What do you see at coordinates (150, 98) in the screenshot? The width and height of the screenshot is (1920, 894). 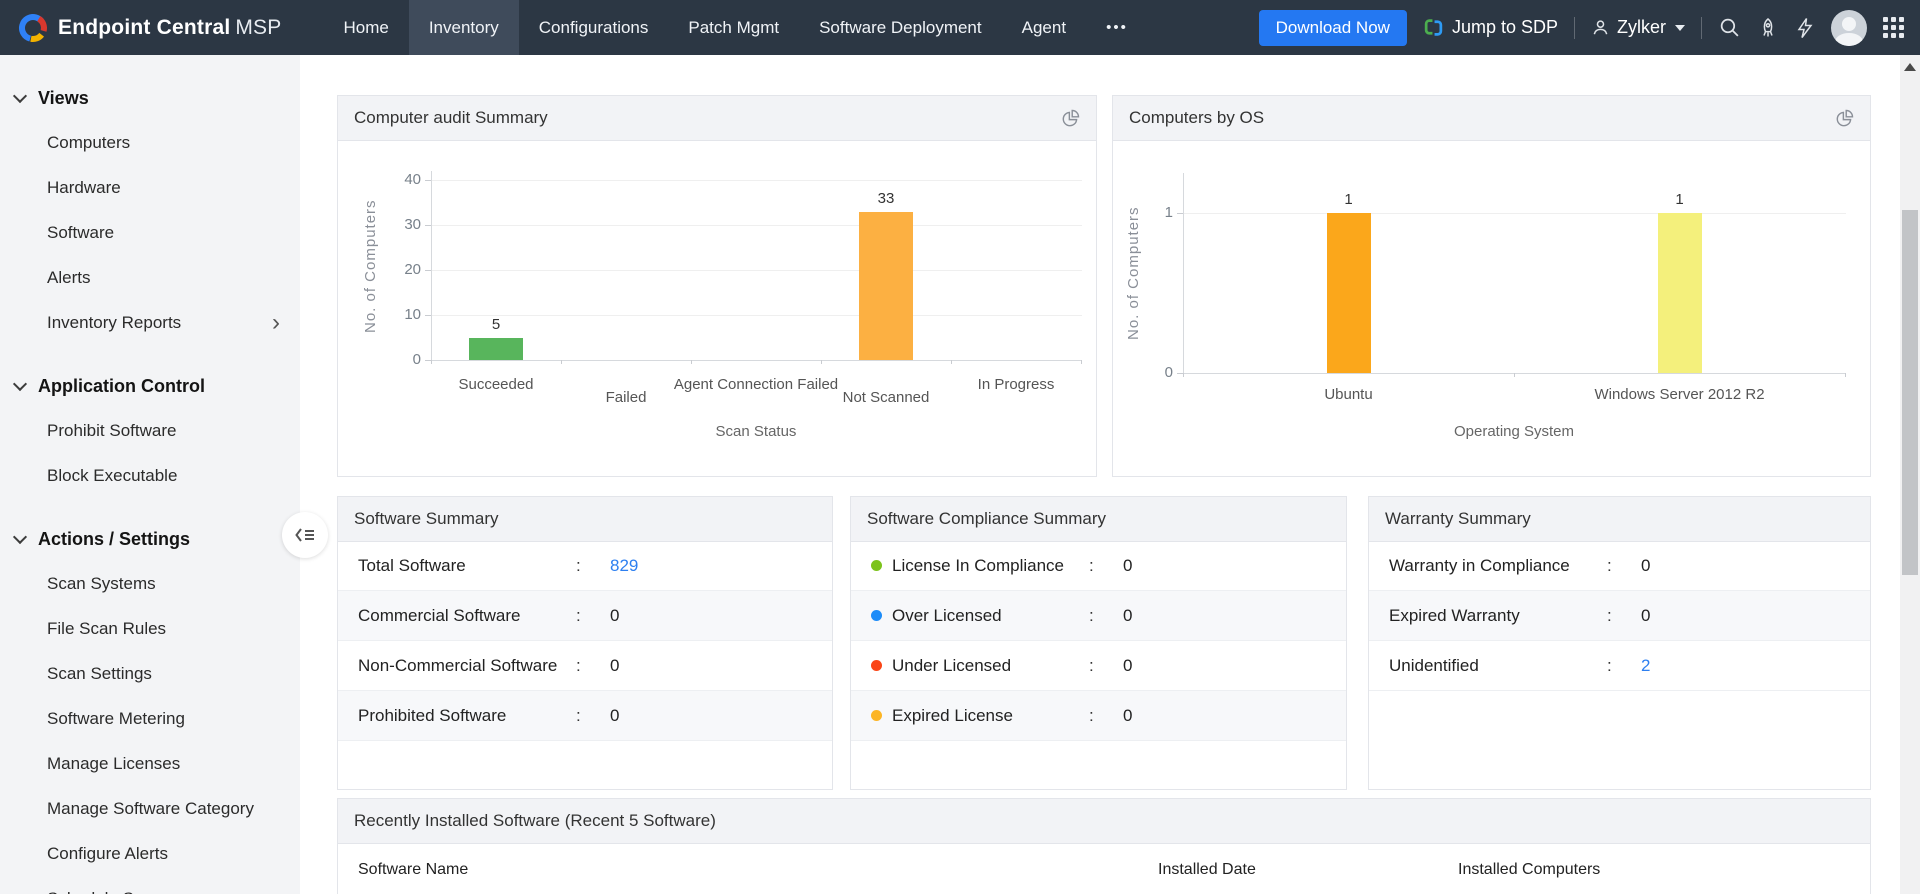 I see `sidebar-section-header-views: Views` at bounding box center [150, 98].